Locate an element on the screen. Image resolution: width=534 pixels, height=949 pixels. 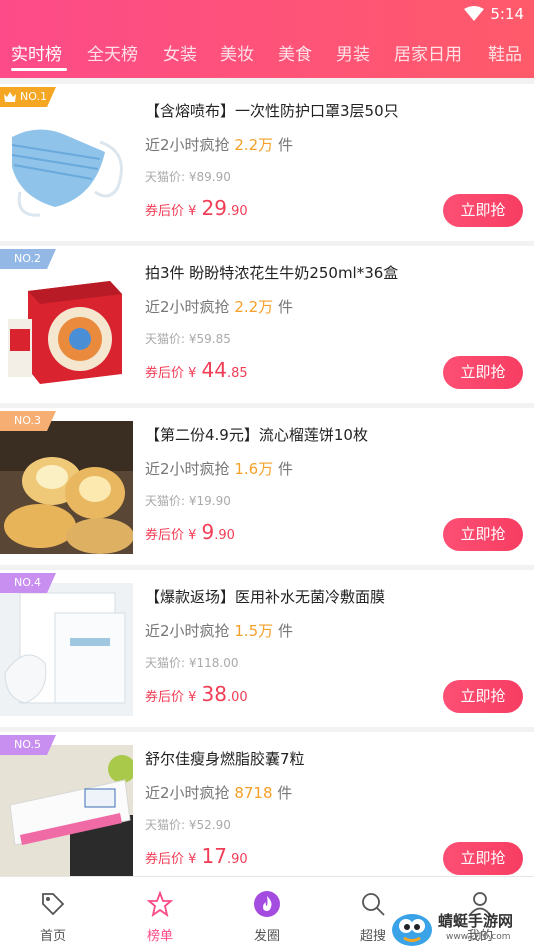
tag-icon is located at coordinates (53, 904).